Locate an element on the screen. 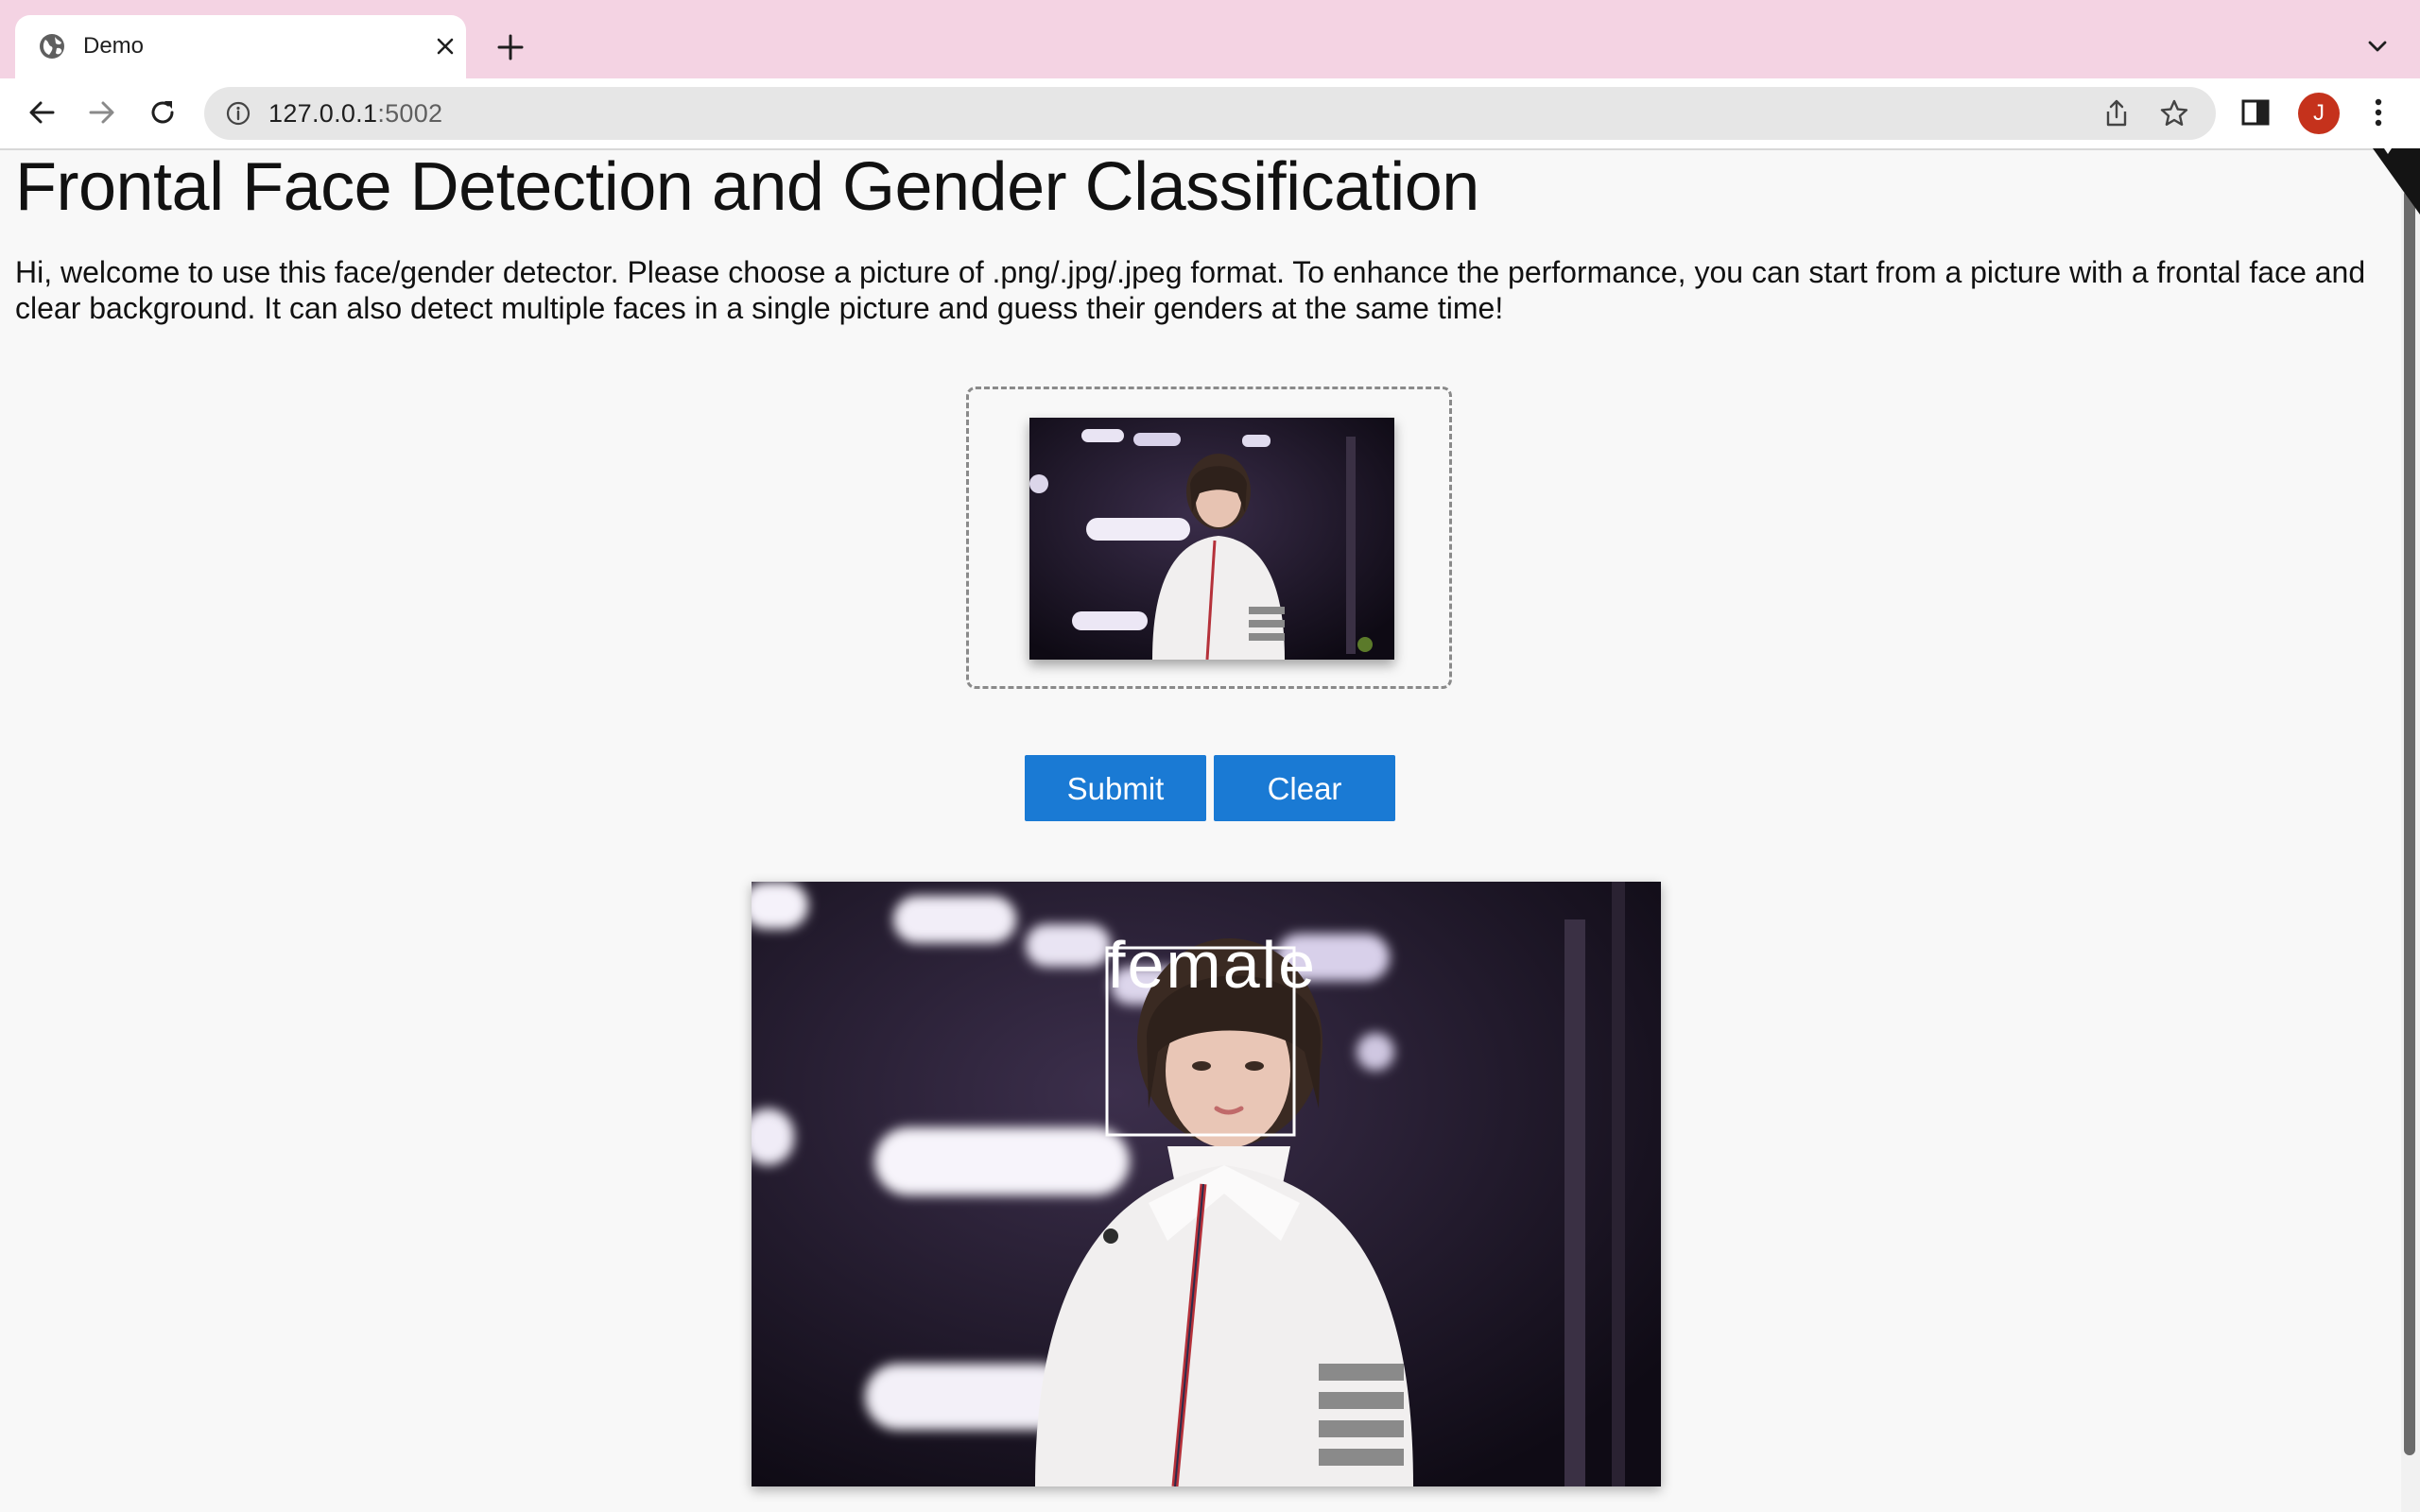 This screenshot has width=2420, height=1512. share-icon is located at coordinates (2117, 113).